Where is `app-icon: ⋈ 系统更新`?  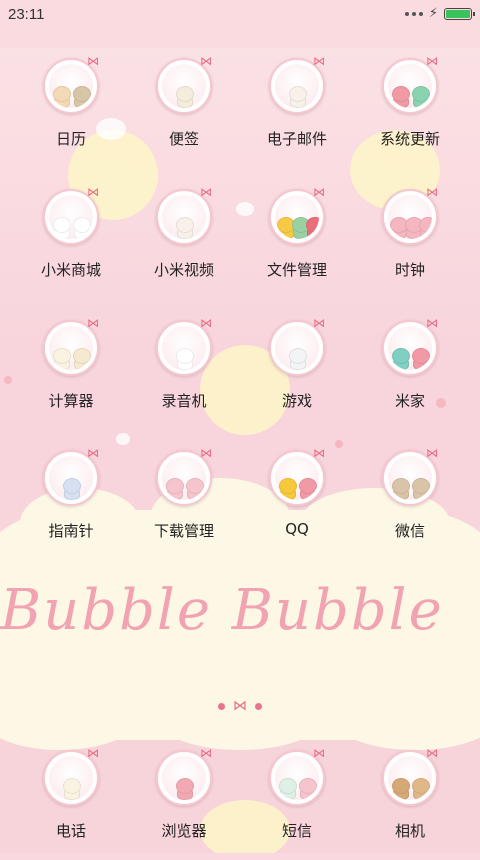
app-icon: ⋈ 系统更新 is located at coordinates (410, 111).